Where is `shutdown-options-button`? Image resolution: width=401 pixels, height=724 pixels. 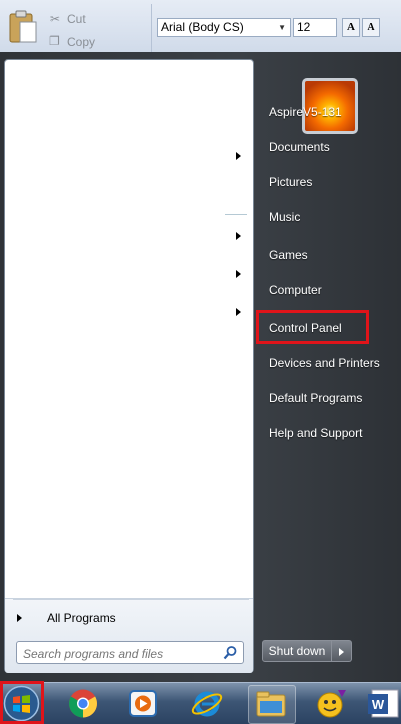
shutdown-options-button is located at coordinates (342, 651).